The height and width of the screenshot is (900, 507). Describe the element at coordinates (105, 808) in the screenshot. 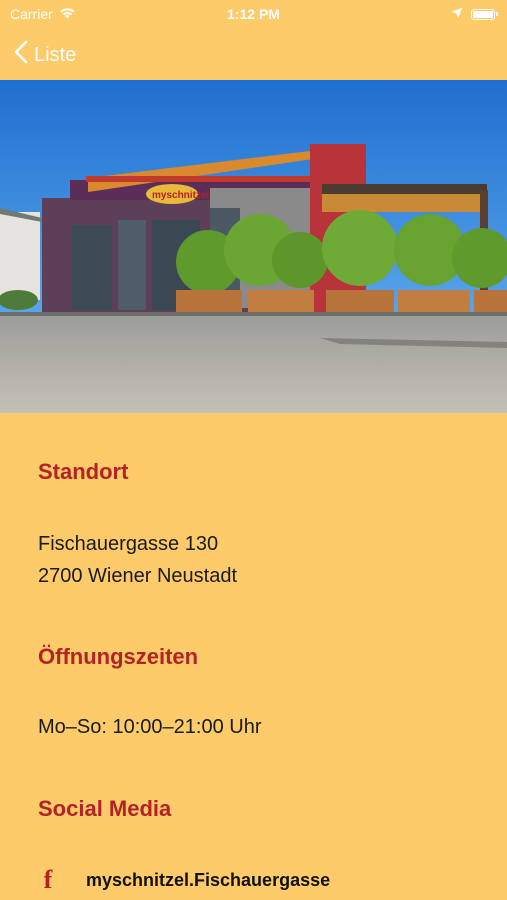

I see `social-media-heading: Social Media` at that location.